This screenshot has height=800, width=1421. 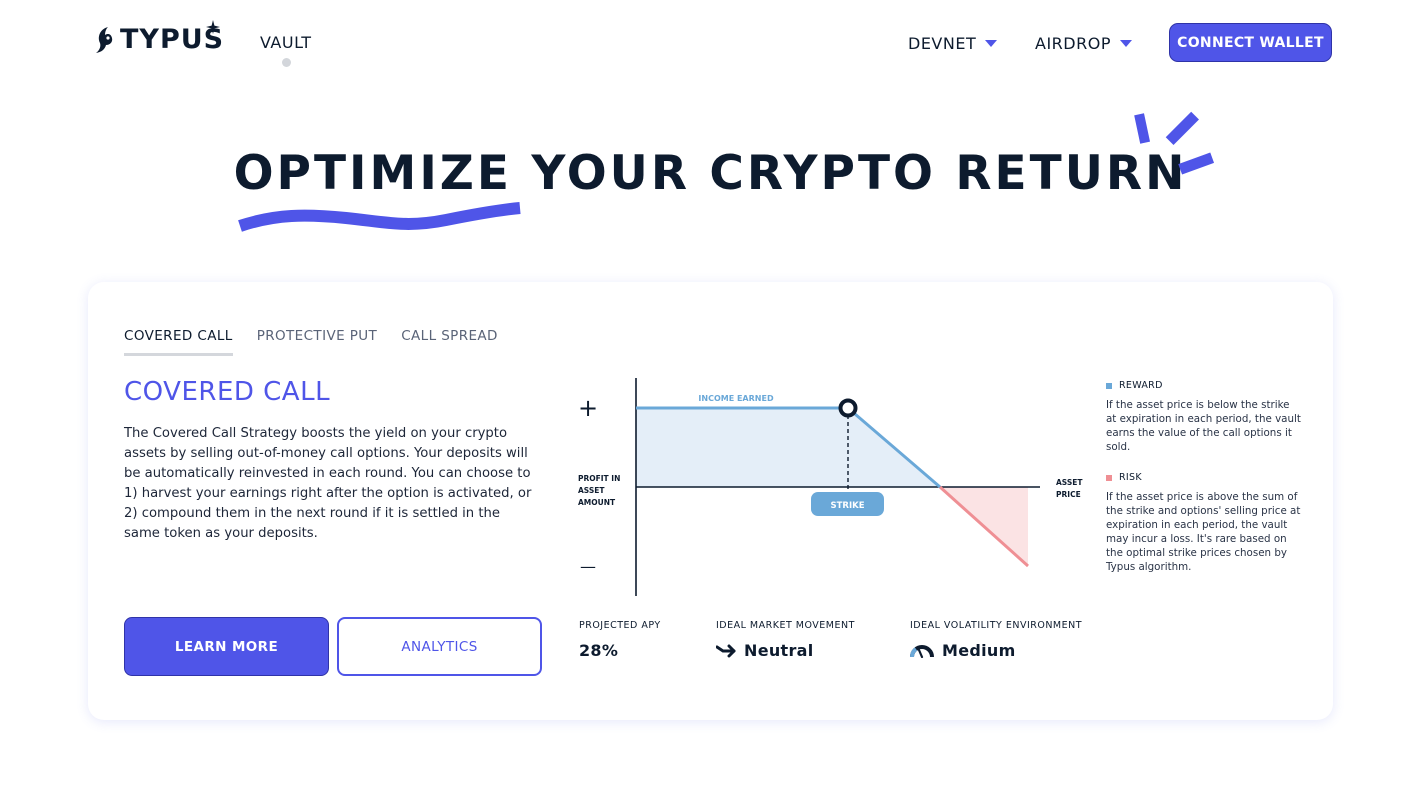 What do you see at coordinates (1109, 385) in the screenshot?
I see `reward-swatch` at bounding box center [1109, 385].